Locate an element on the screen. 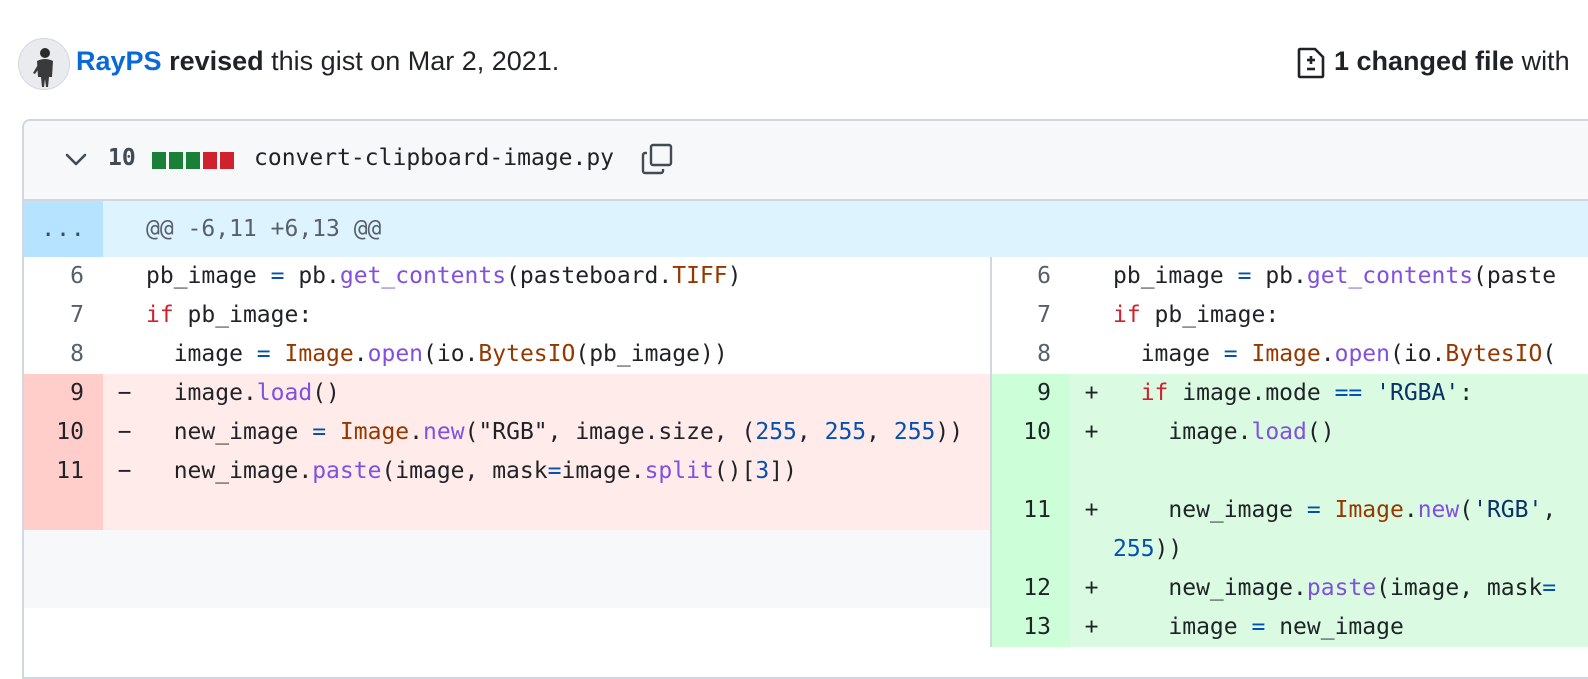  code-token: (image, mask is located at coordinates (464, 471).